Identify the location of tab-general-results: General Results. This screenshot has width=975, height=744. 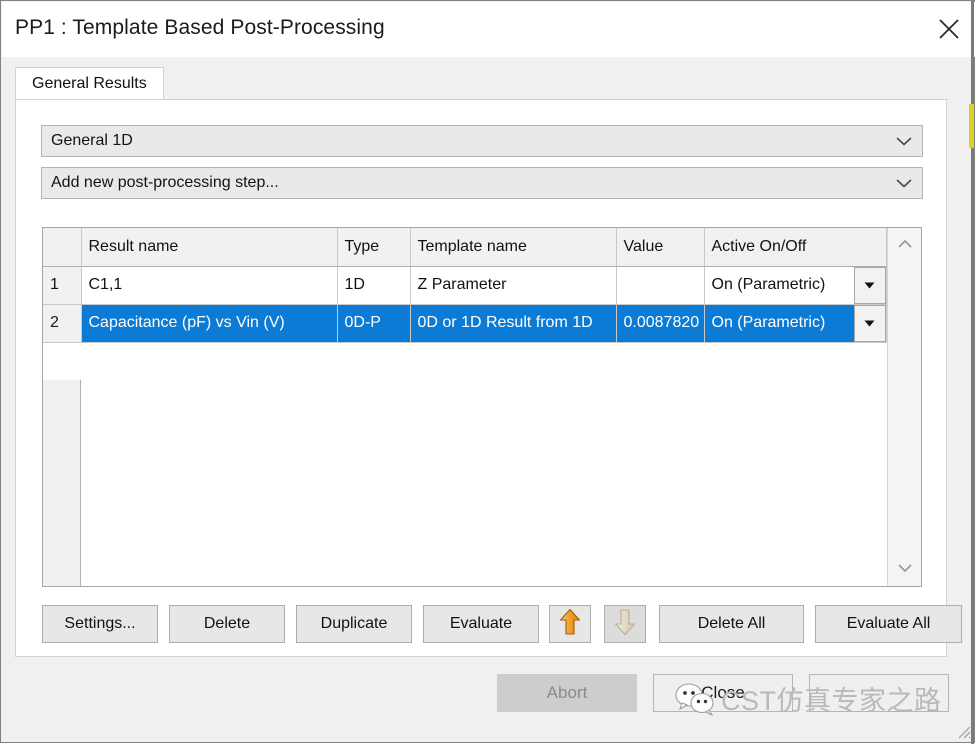
(89, 83).